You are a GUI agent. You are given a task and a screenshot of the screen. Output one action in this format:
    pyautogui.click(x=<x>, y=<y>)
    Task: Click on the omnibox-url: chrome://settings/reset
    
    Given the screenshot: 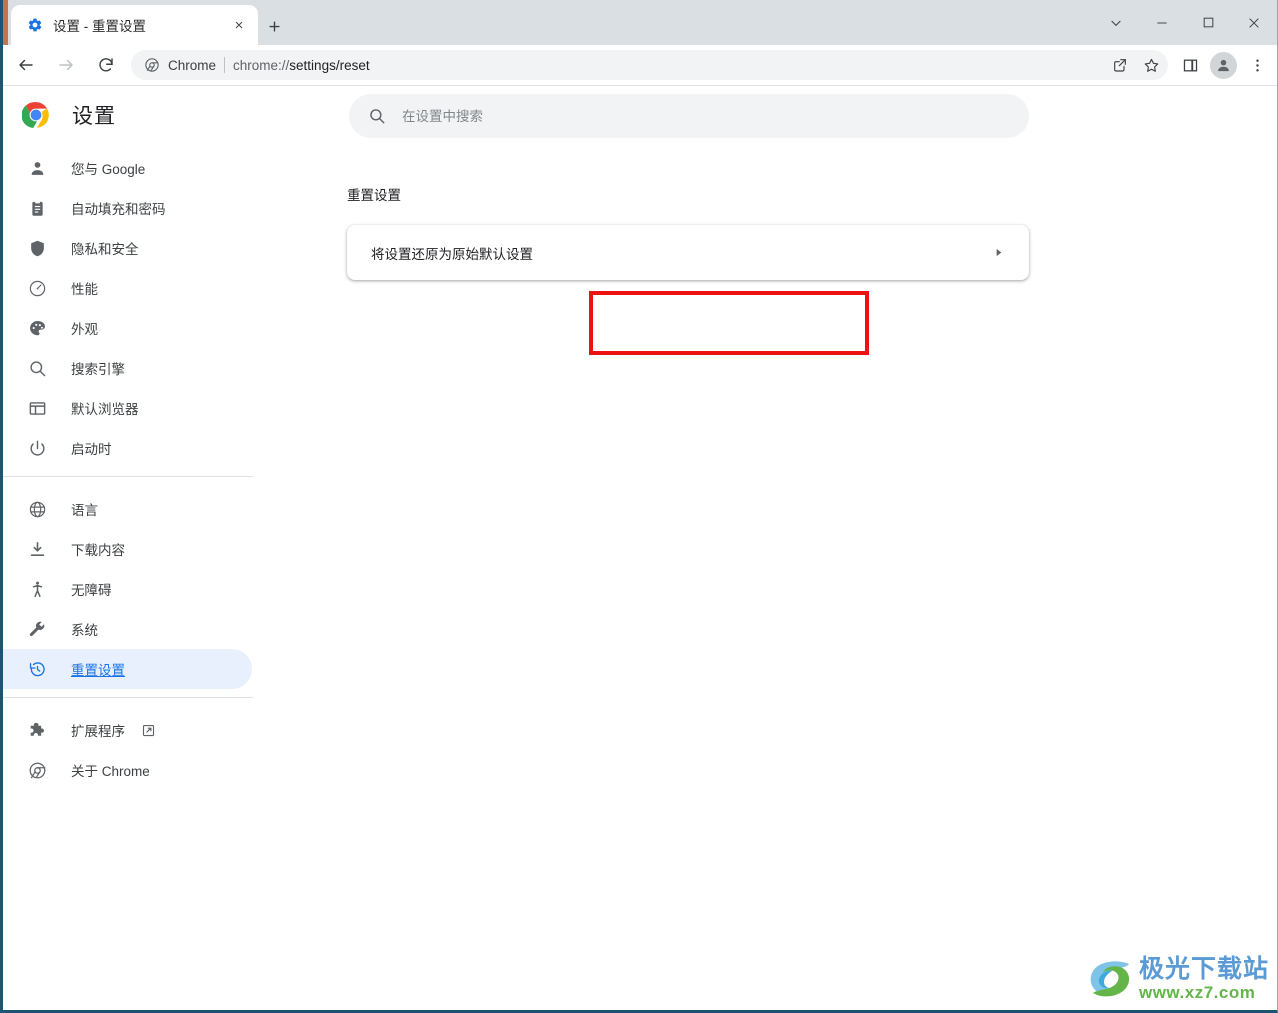 What is the action you would take?
    pyautogui.click(x=301, y=65)
    